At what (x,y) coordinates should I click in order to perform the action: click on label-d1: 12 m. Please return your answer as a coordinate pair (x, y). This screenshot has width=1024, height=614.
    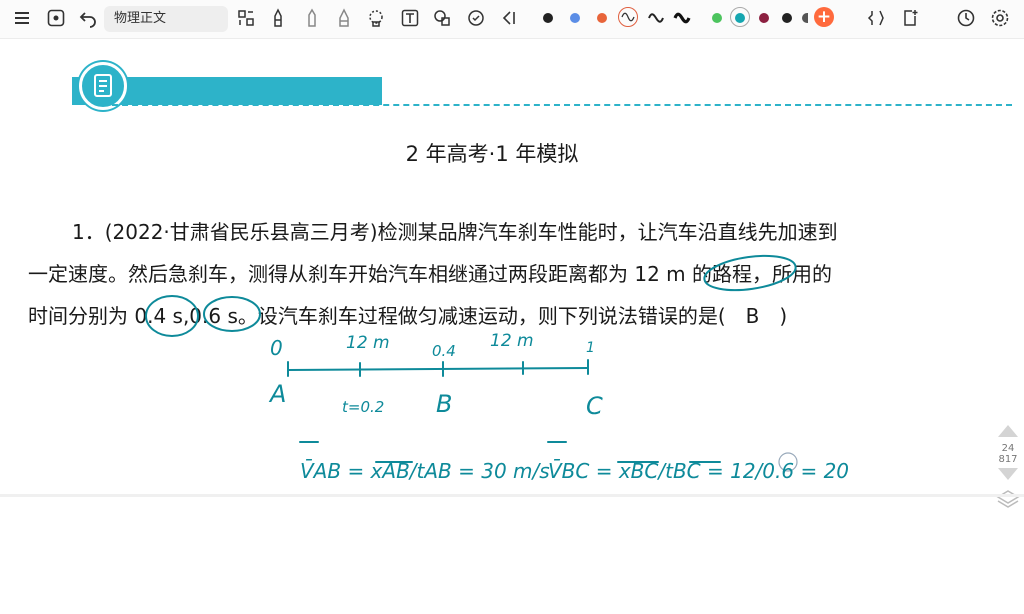
    Looking at the image, I should click on (368, 343).